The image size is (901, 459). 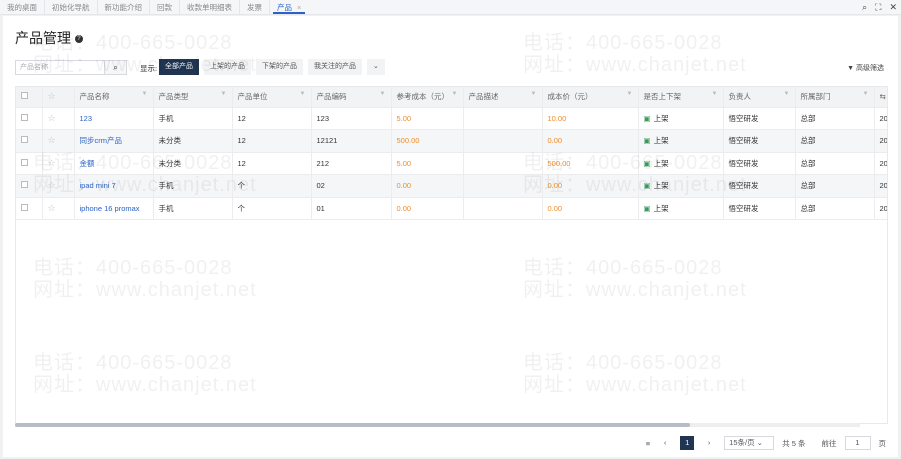 I want to click on help-icon: ?, so click(x=78, y=39).